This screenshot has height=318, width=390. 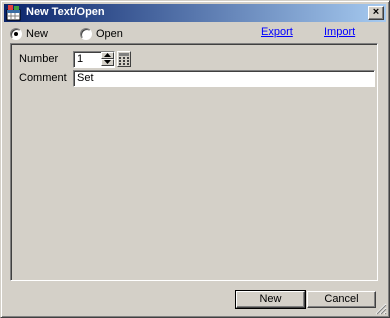 What do you see at coordinates (109, 34) in the screenshot?
I see `radio-open-label: Open` at bounding box center [109, 34].